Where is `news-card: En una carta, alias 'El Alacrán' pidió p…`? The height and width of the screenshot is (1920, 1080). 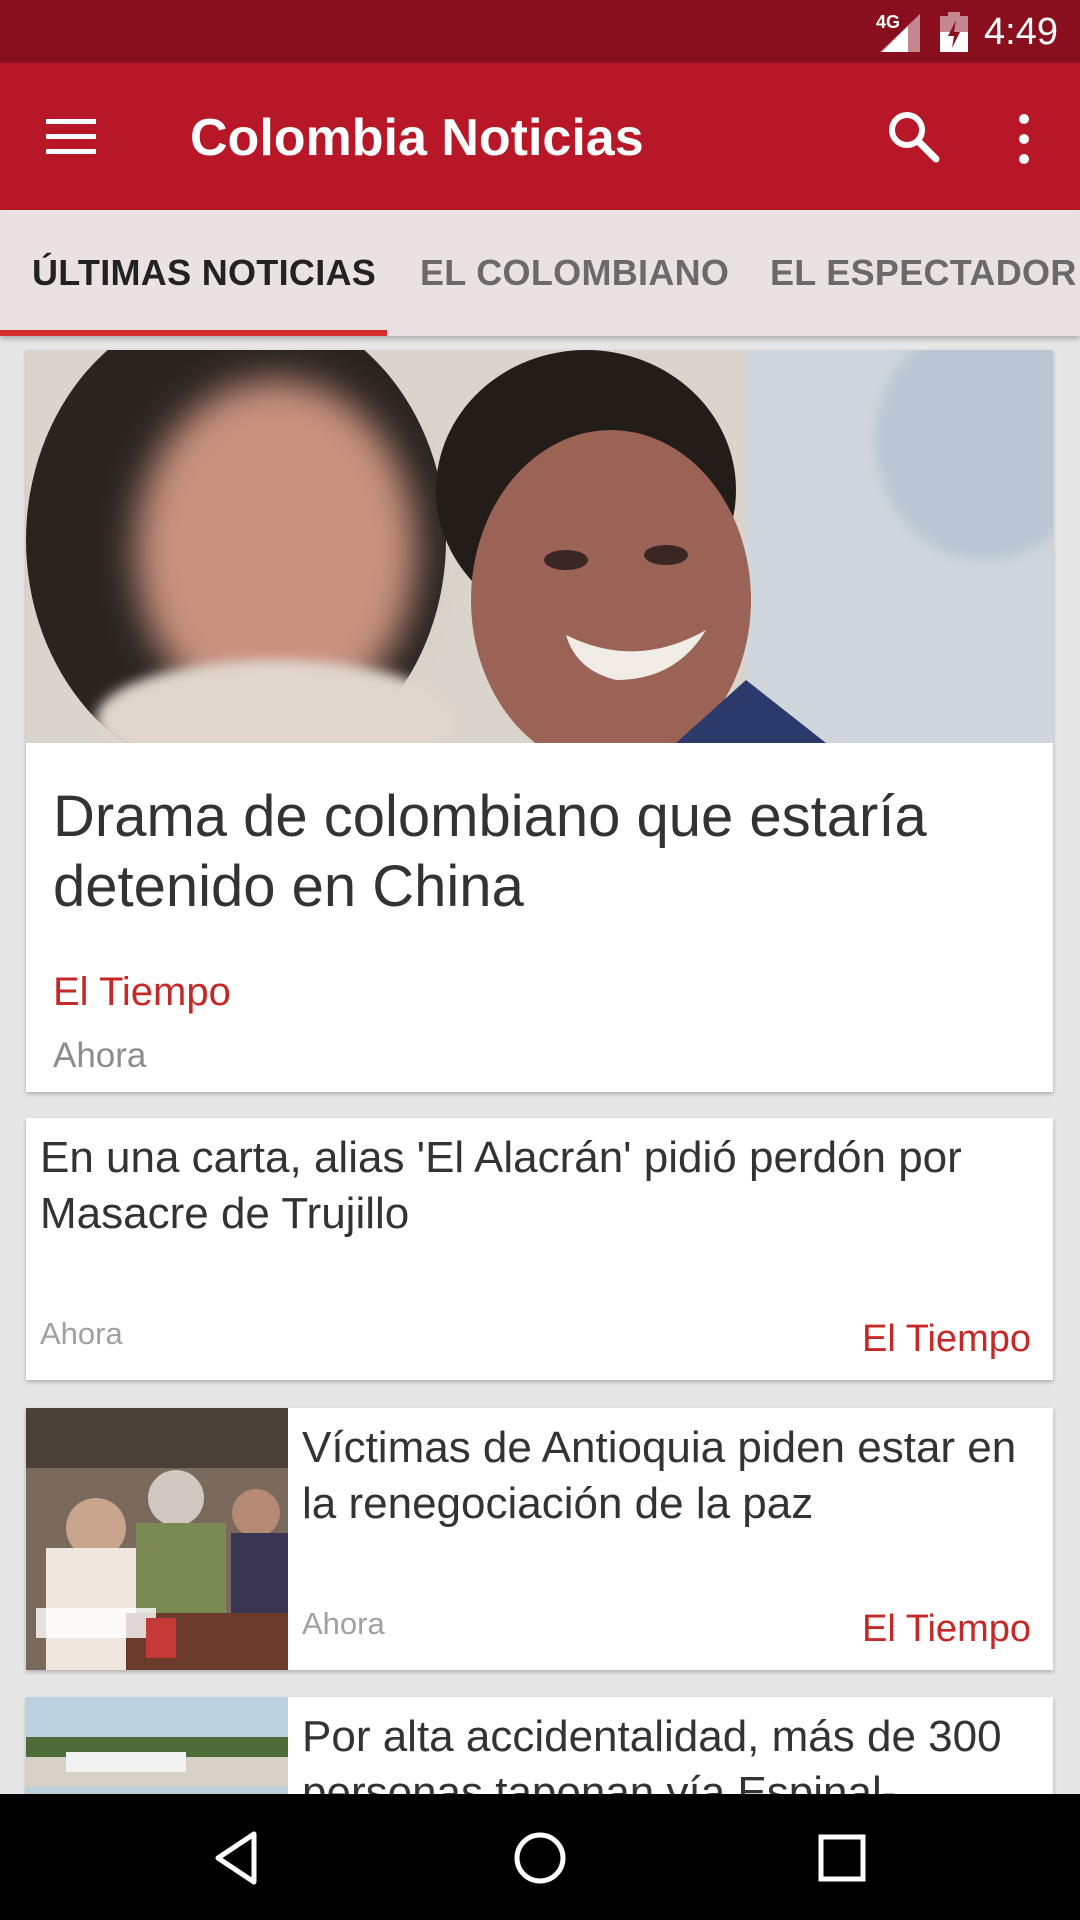 news-card: En una carta, alias 'El Alacrán' pidió p… is located at coordinates (539, 1249).